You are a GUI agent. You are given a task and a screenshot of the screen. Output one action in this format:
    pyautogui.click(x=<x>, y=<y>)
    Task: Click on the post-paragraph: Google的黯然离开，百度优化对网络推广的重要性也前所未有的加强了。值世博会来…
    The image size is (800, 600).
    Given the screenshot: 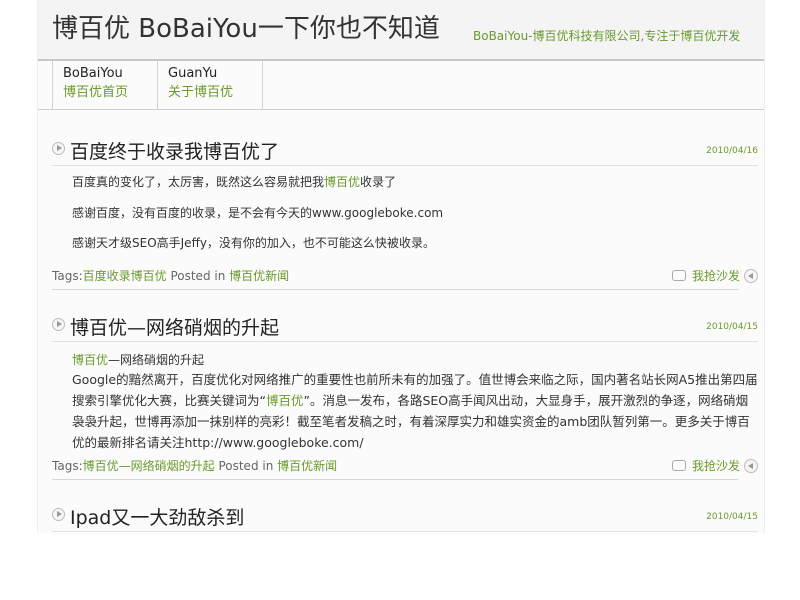 What is the action you would take?
    pyautogui.click(x=415, y=411)
    